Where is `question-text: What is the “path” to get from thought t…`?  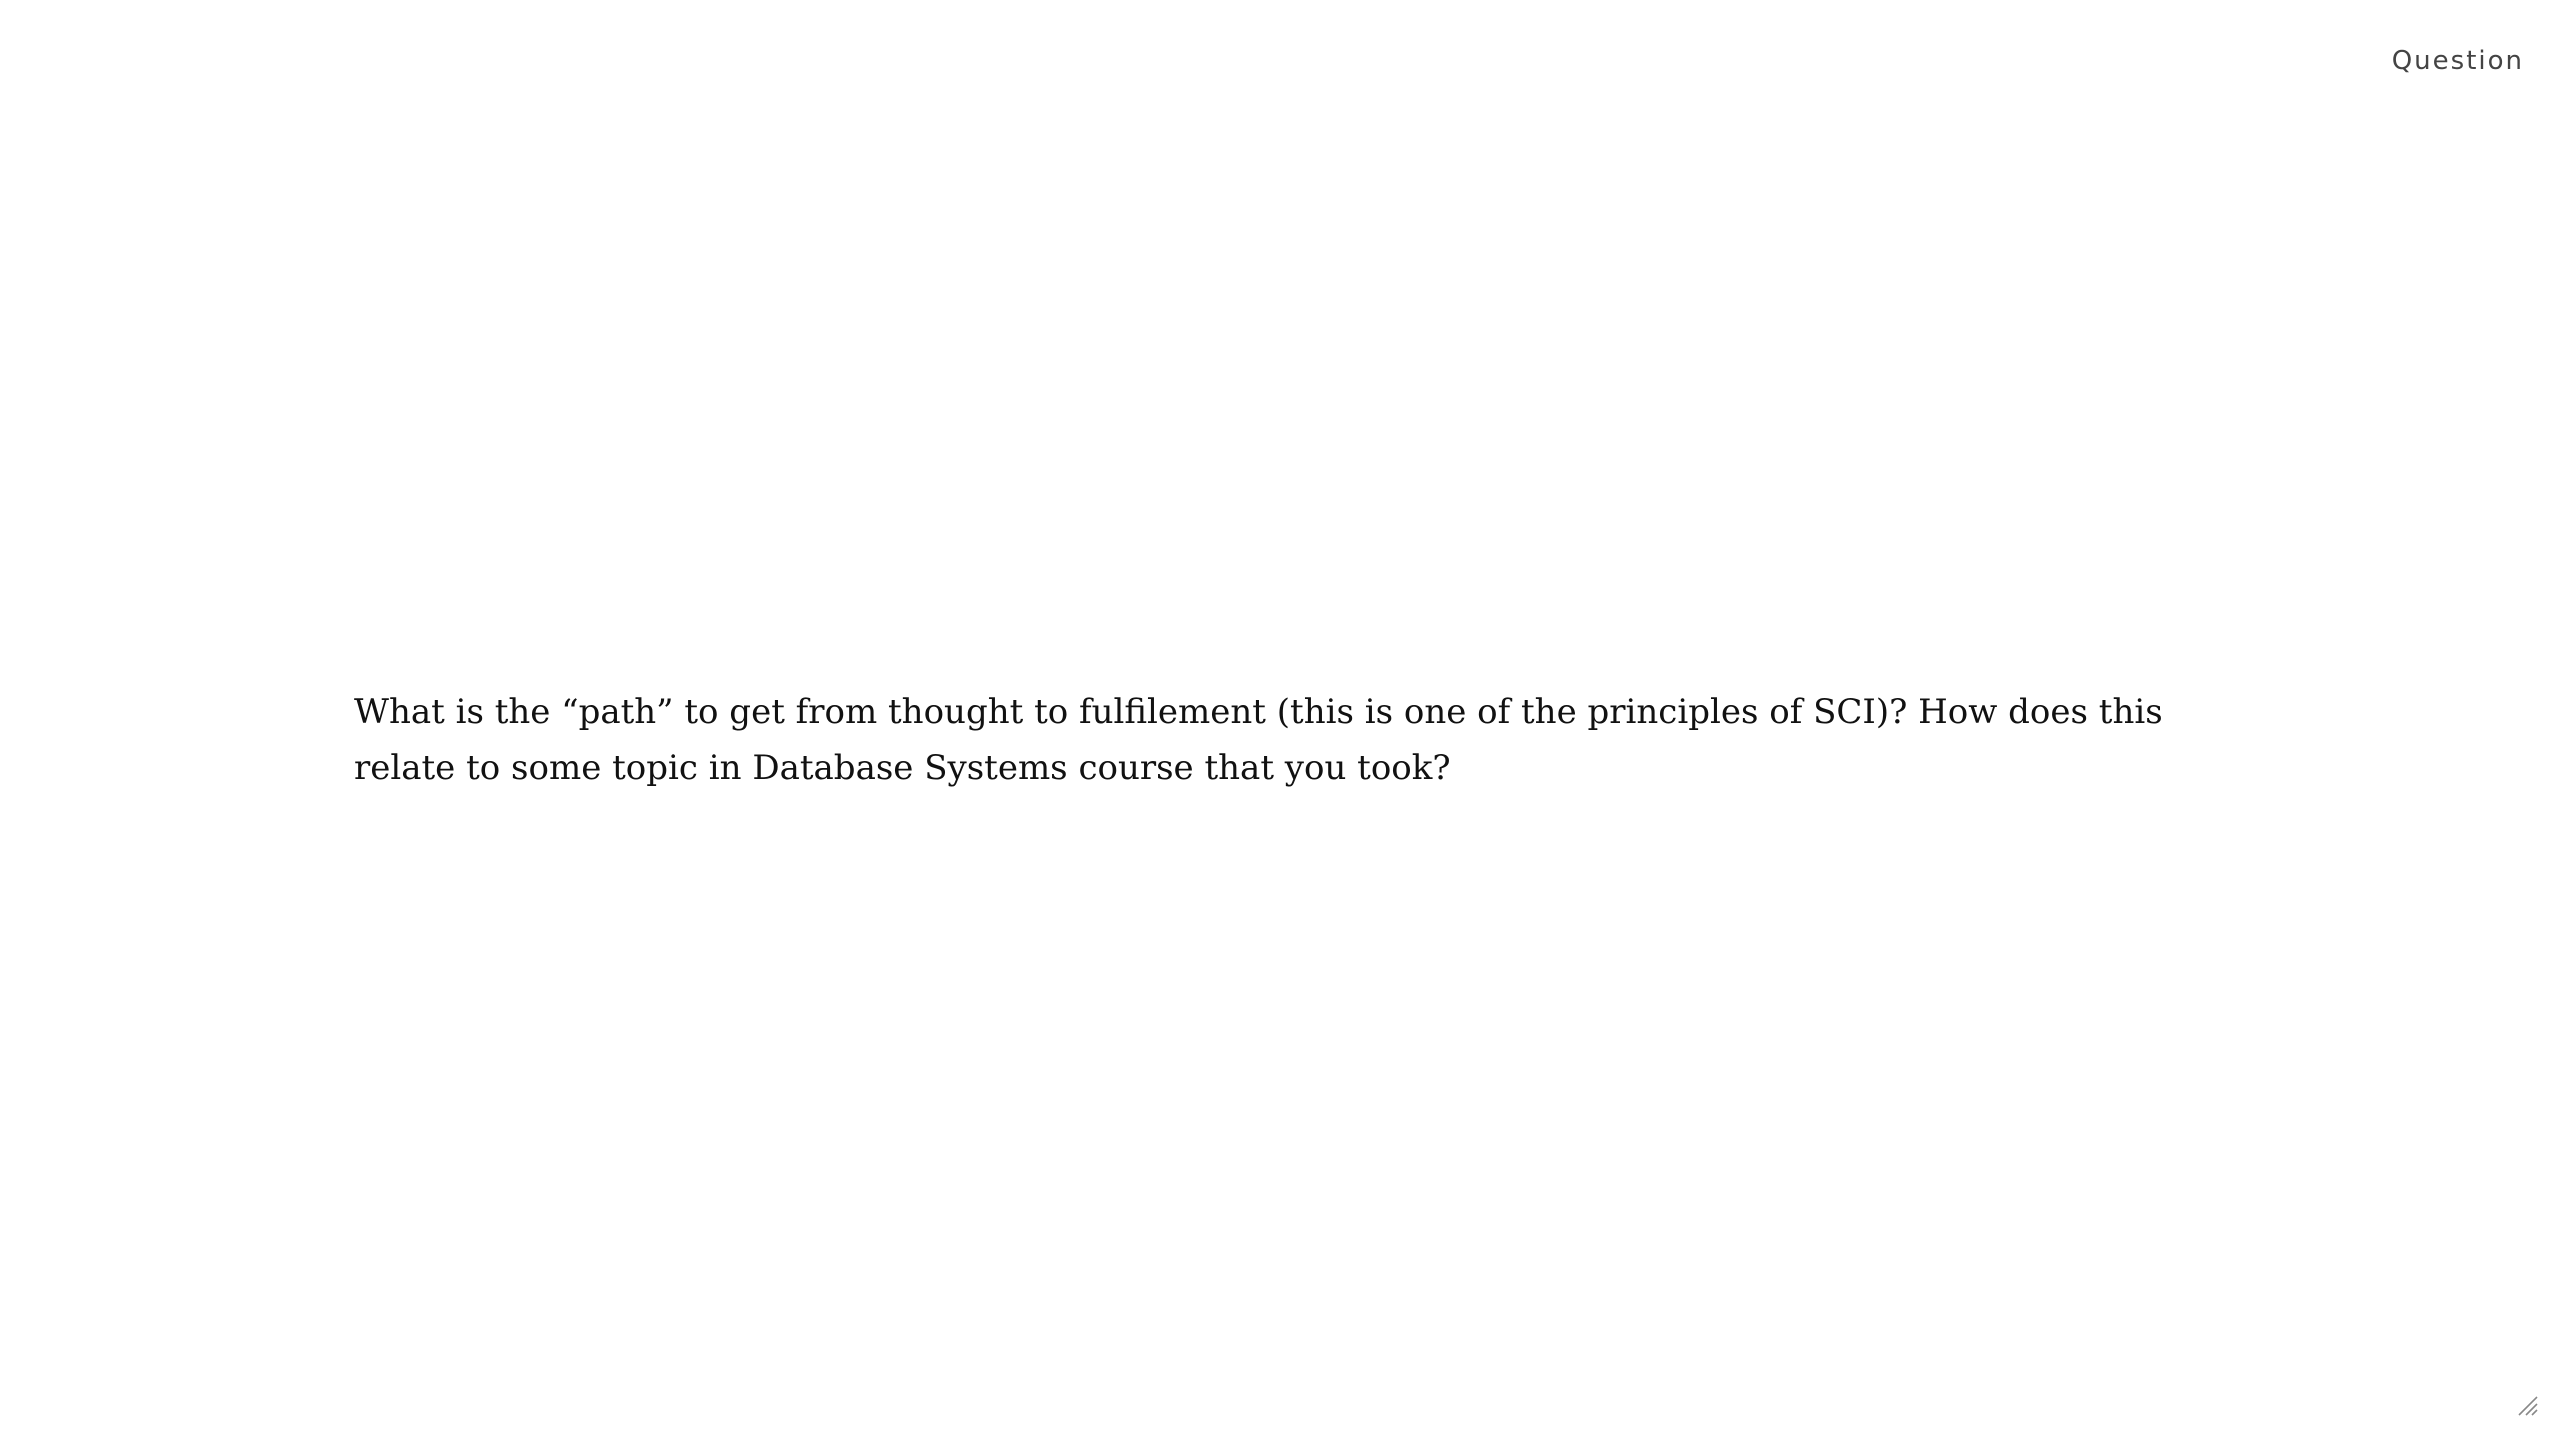
question-text: What is the “path” to get from thought t… is located at coordinates (1258, 740).